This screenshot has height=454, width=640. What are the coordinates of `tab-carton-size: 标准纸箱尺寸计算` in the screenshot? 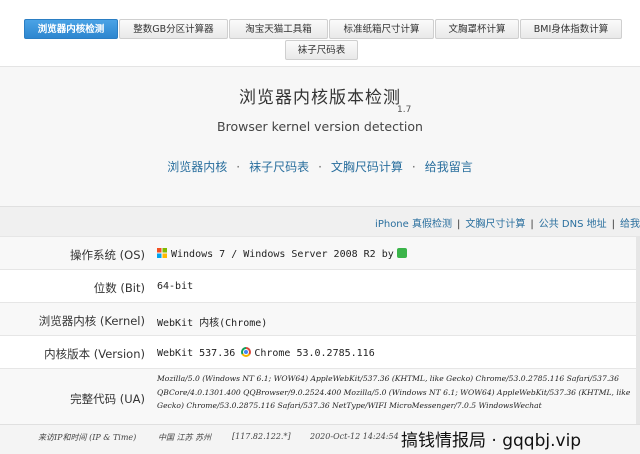 It's located at (381, 29).